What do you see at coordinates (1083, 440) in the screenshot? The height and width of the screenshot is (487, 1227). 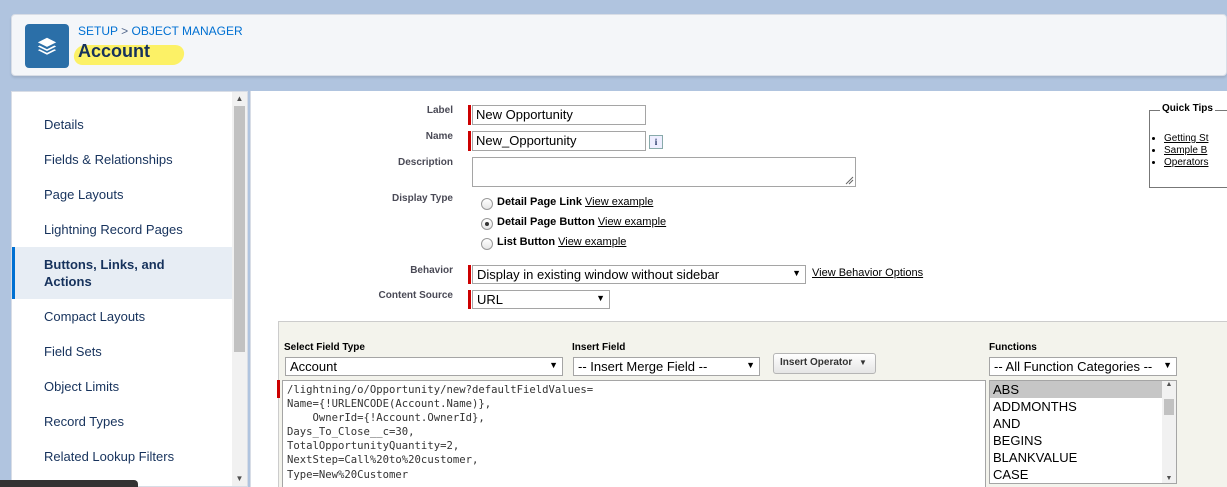 I see `function-item: BEGINS` at bounding box center [1083, 440].